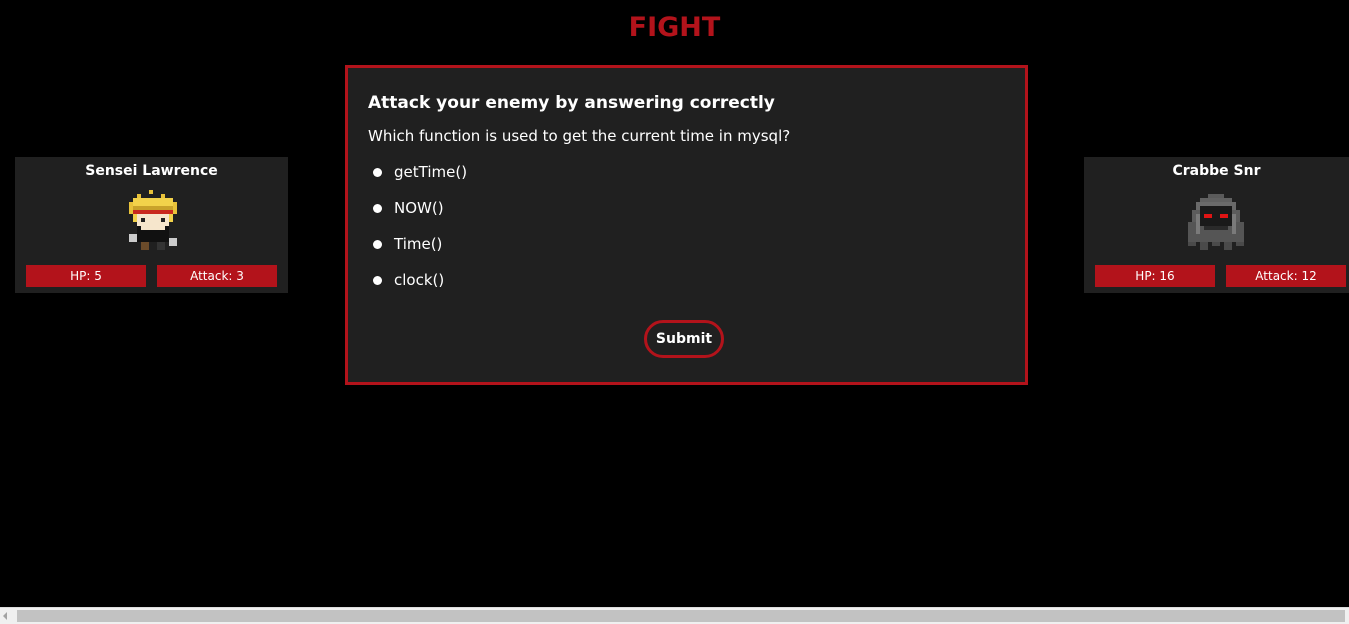 This screenshot has width=1349, height=624. I want to click on scrollbar-thumb, so click(681, 616).